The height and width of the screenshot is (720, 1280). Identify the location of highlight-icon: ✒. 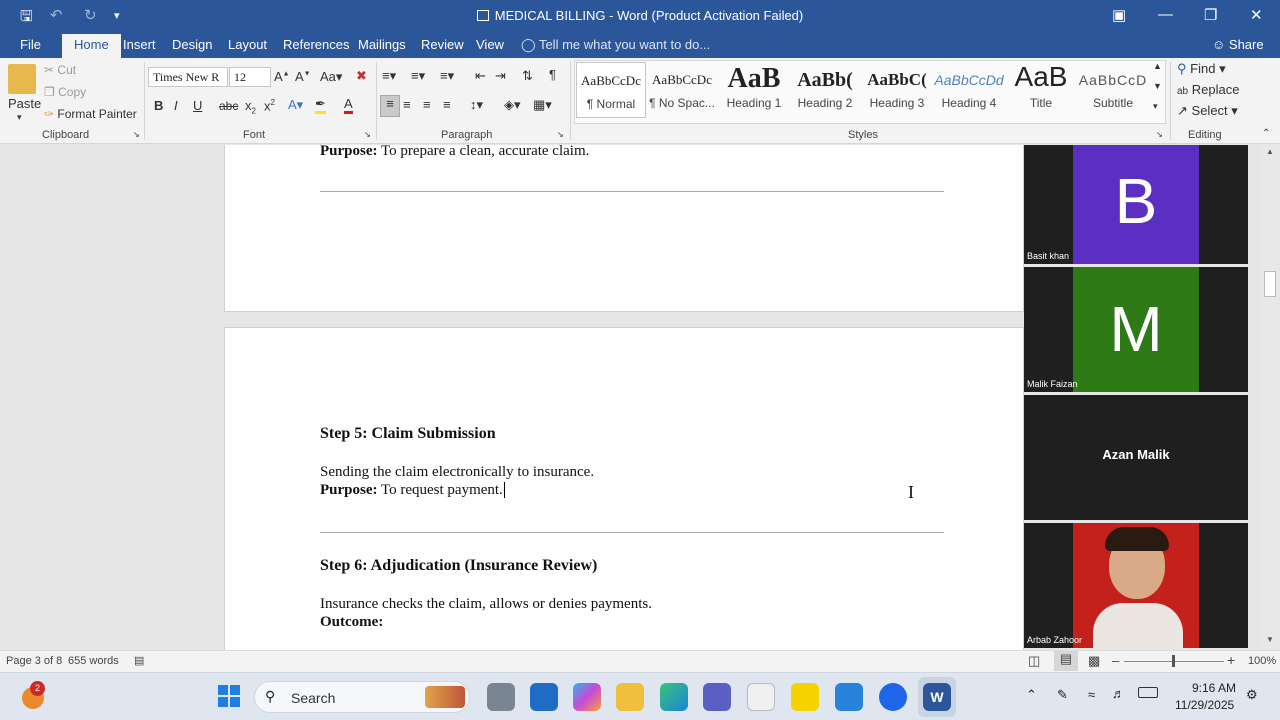
(320, 105).